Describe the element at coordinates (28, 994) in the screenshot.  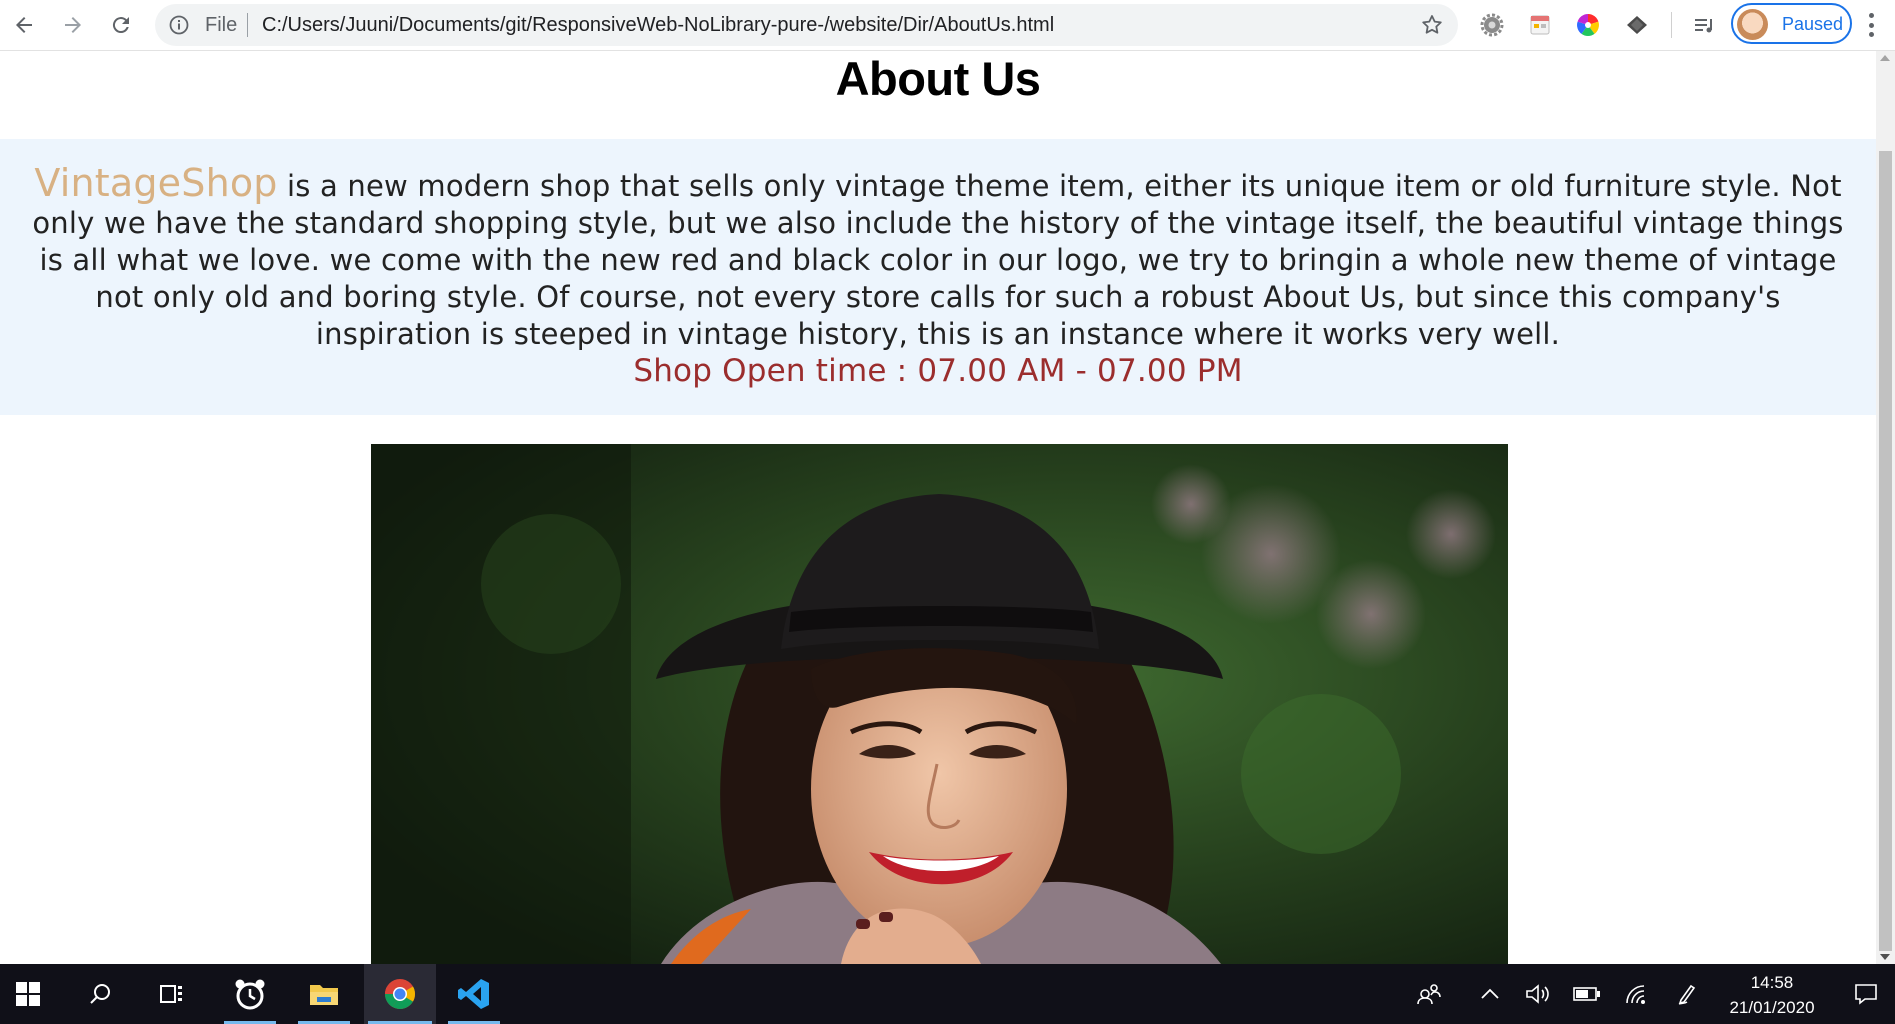
I see `windows-start-icon` at that location.